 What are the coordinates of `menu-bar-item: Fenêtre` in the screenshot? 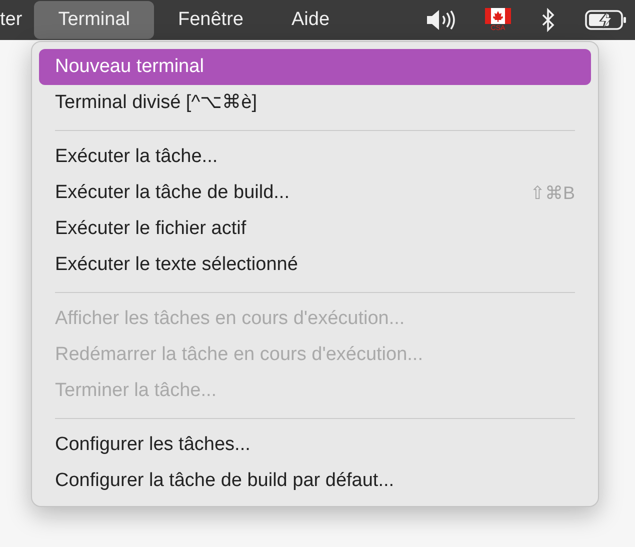 It's located at (211, 20).